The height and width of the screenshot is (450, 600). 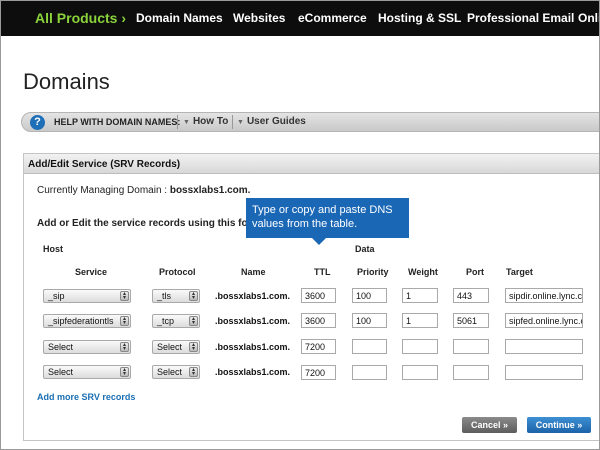 I want to click on managing-label: Currently Managing Domain :, so click(x=102, y=190).